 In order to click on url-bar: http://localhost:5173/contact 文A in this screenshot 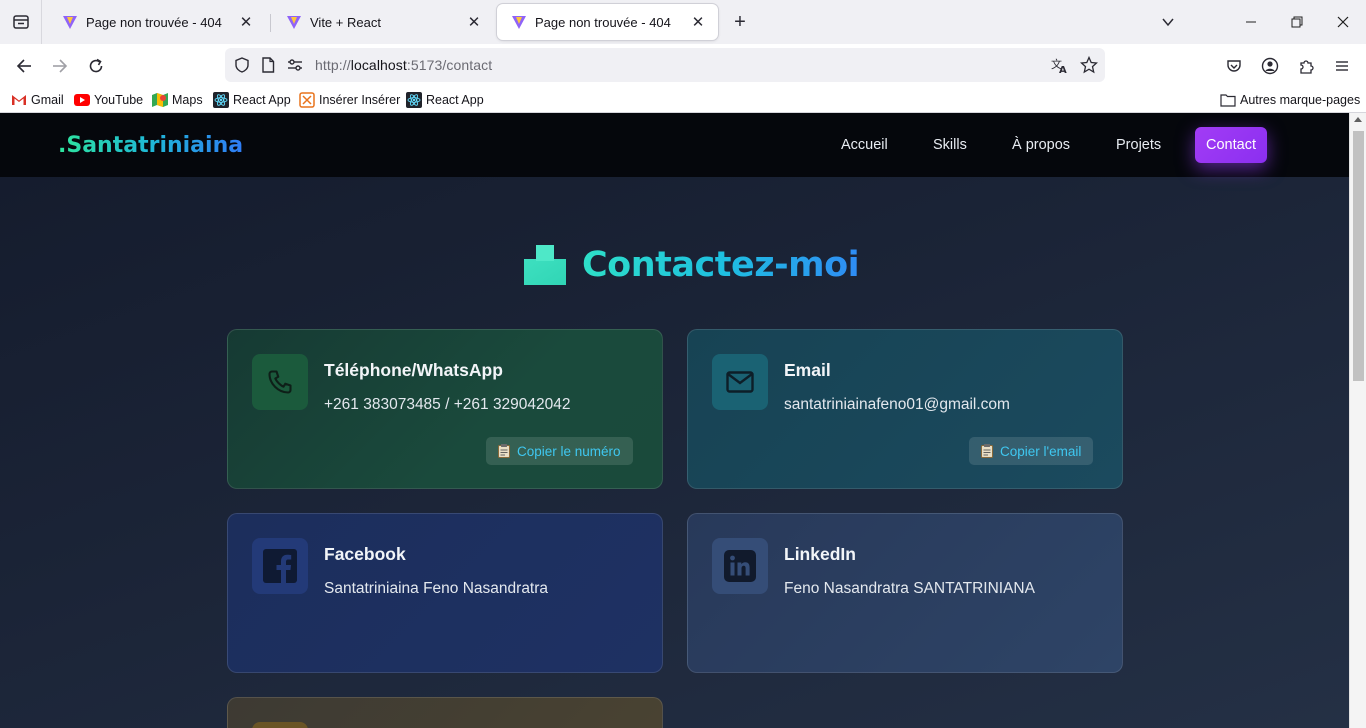, I will do `click(665, 65)`.